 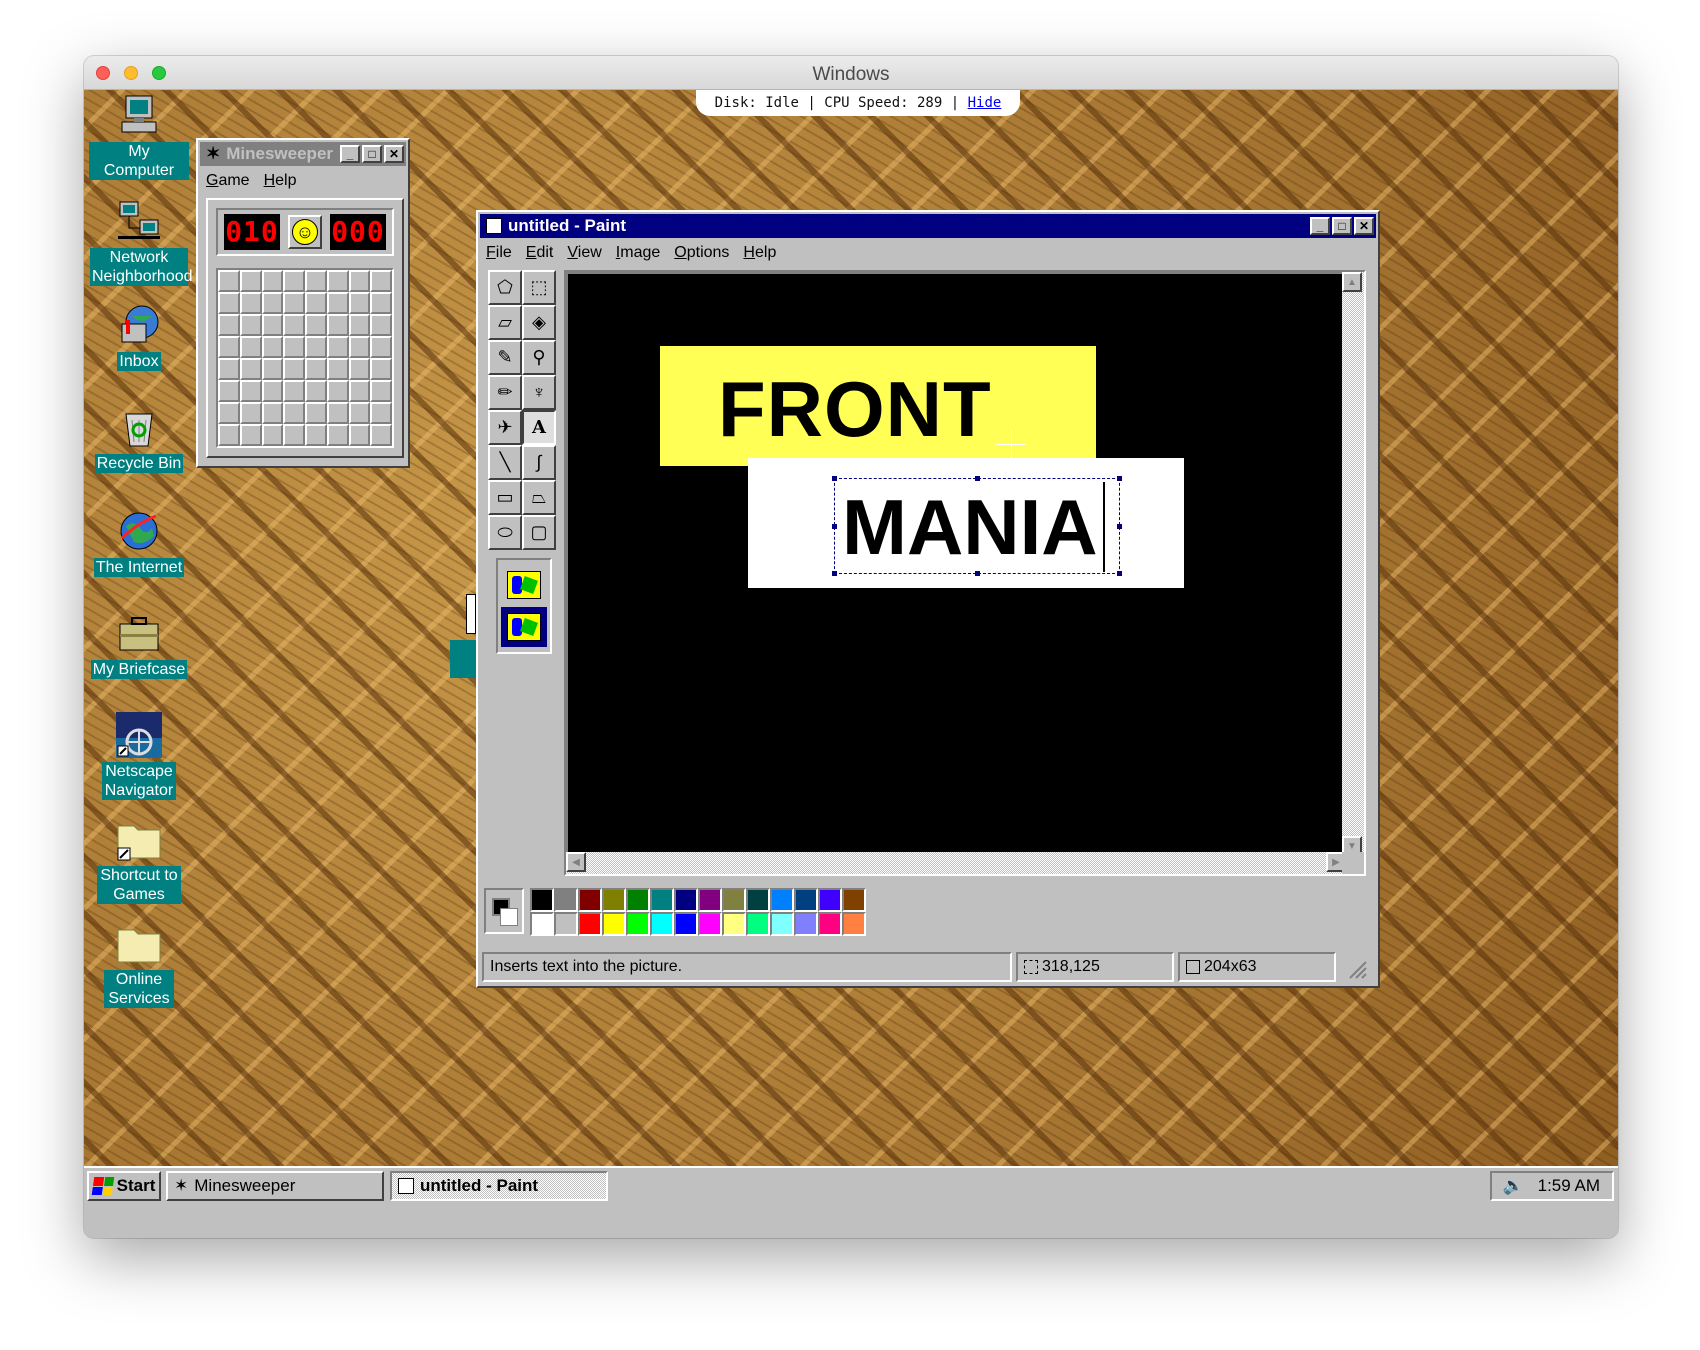 I want to click on desktop-icon-inbox: Inbox, so click(x=139, y=336).